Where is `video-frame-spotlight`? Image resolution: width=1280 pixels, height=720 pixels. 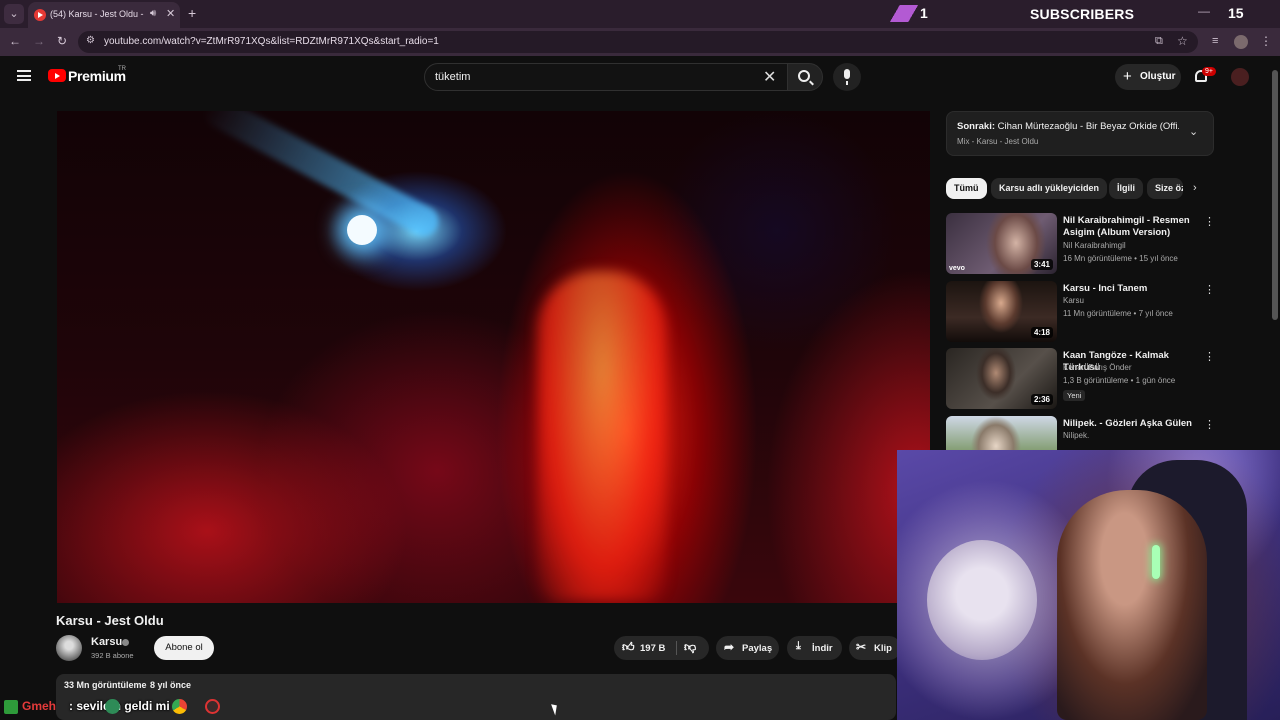 video-frame-spotlight is located at coordinates (362, 230).